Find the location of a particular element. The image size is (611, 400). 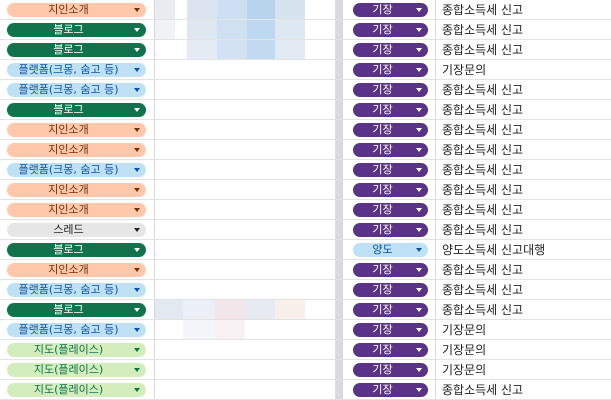

source-dropdown-chip: 스레드 is located at coordinates (76, 230).